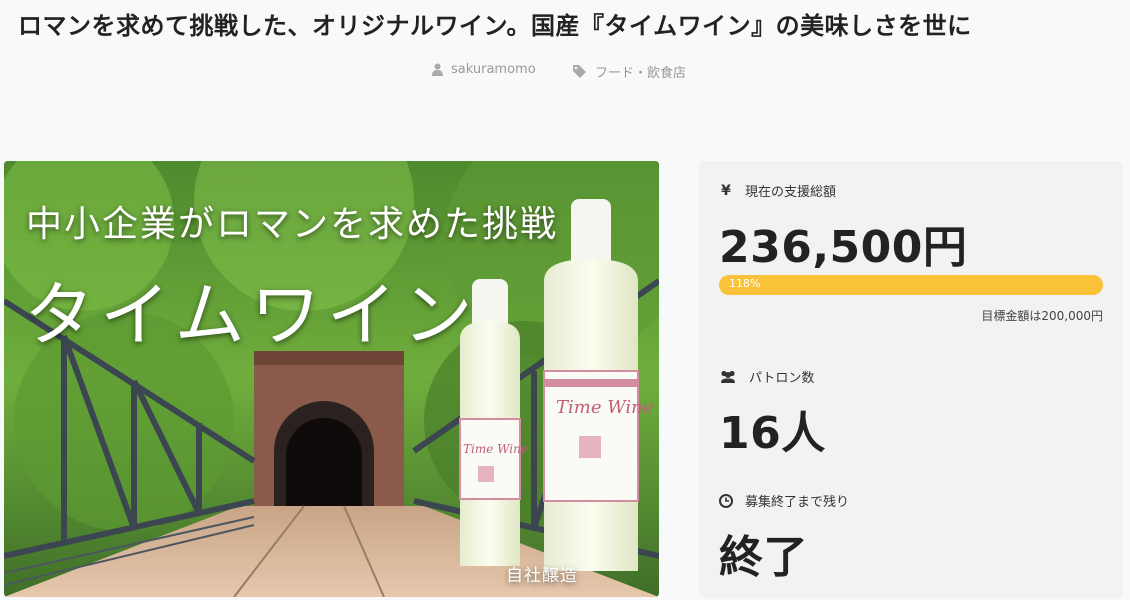  What do you see at coordinates (495, 26) in the screenshot?
I see `project-title: ロマンを求めて挑戦した、オリジナルワイン。国産『タイムワイン』の美味しさを世に` at bounding box center [495, 26].